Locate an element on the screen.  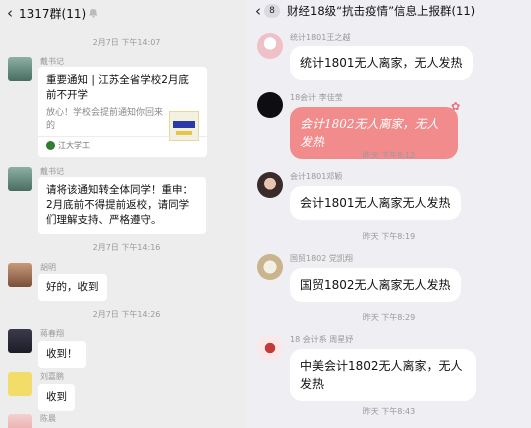
timestamp: 2月7日 下午14:16 is located at coordinates (126, 247).